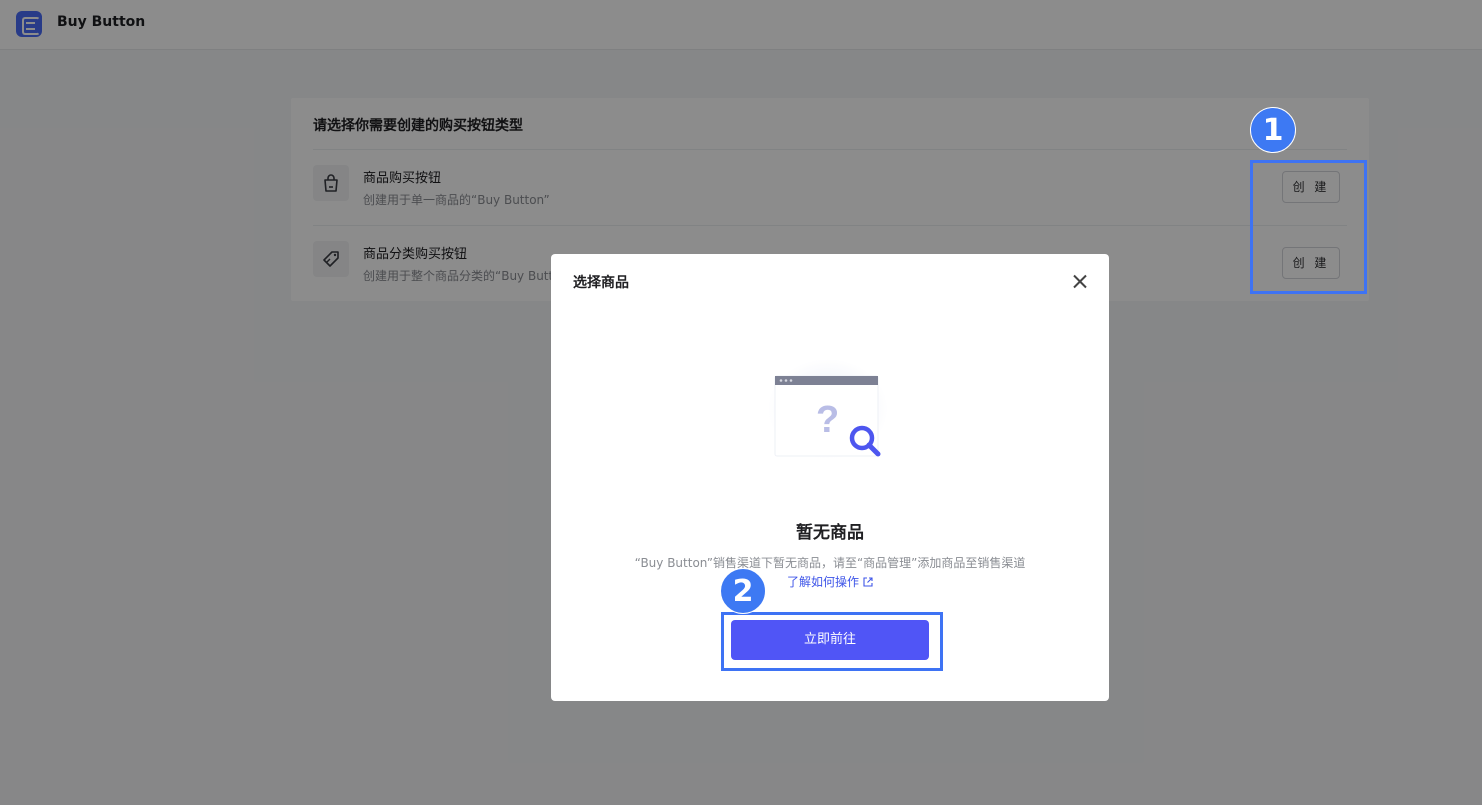 The image size is (1482, 805). I want to click on empty-state-description: “Buy Button”销售渠道下暂无商品，请至“商品管理”添加商品至销售渠道, so click(830, 563).